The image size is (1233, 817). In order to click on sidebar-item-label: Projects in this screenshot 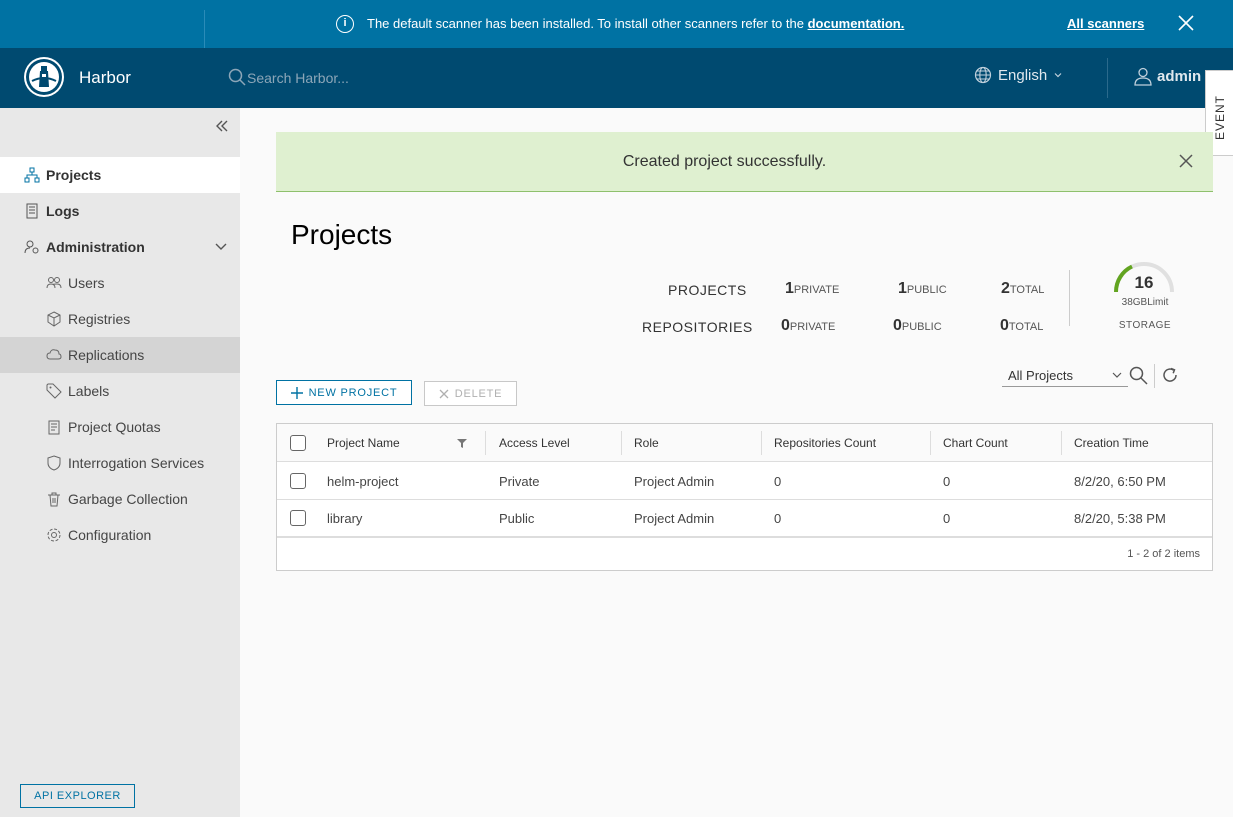, I will do `click(74, 175)`.